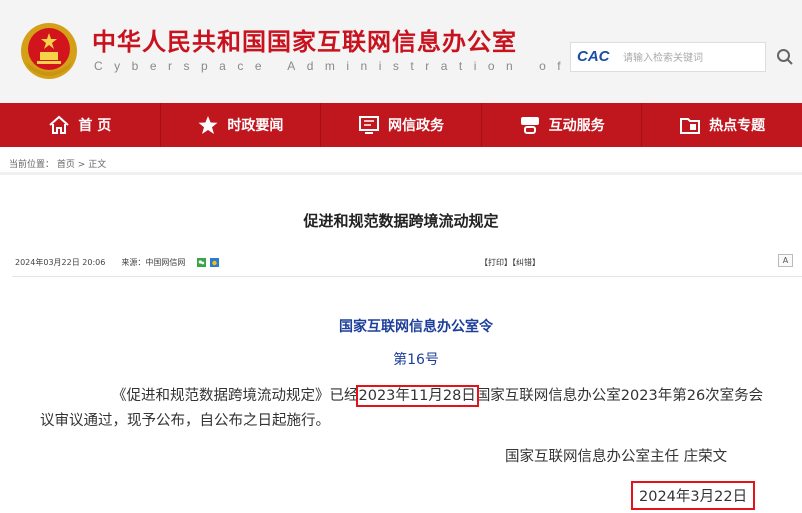 This screenshot has height=513, width=802. What do you see at coordinates (304, 39) in the screenshot?
I see `site-title: 中华人民共和国国家互联网信息办公室` at bounding box center [304, 39].